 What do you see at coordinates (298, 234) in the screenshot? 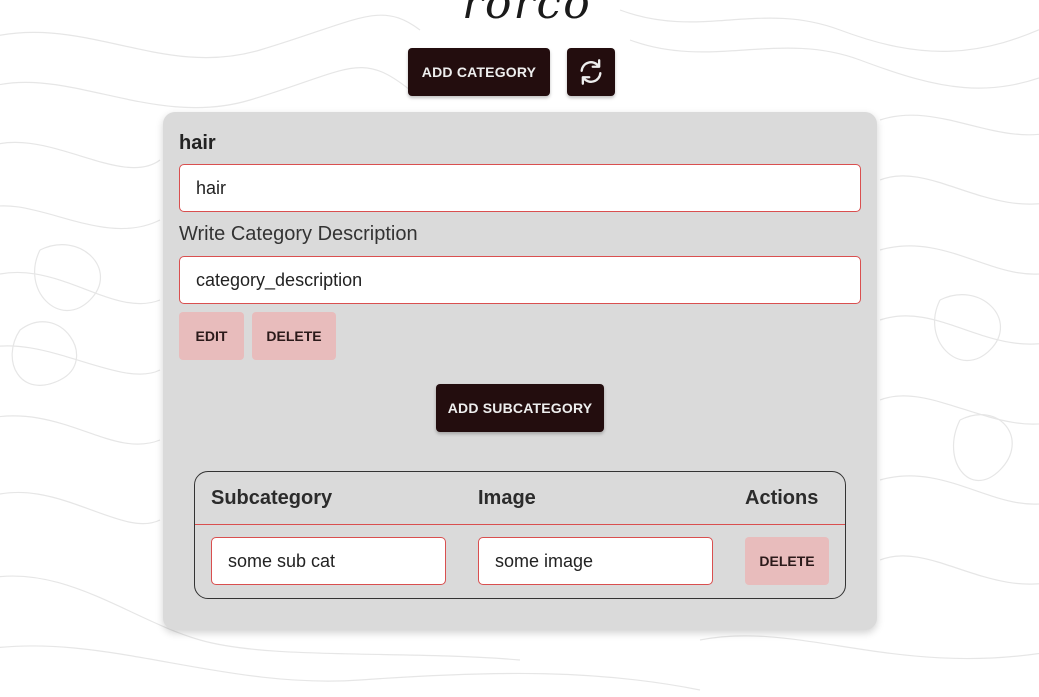
I see `category-description-label: Write Category Description` at bounding box center [298, 234].